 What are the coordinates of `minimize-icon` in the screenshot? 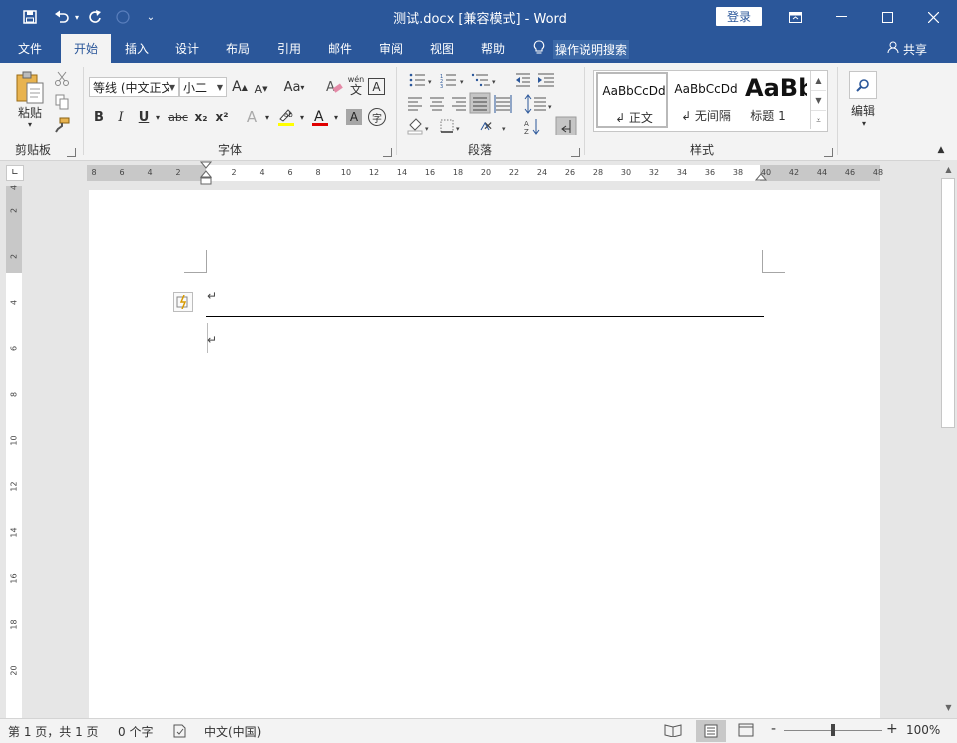 It's located at (841, 17).